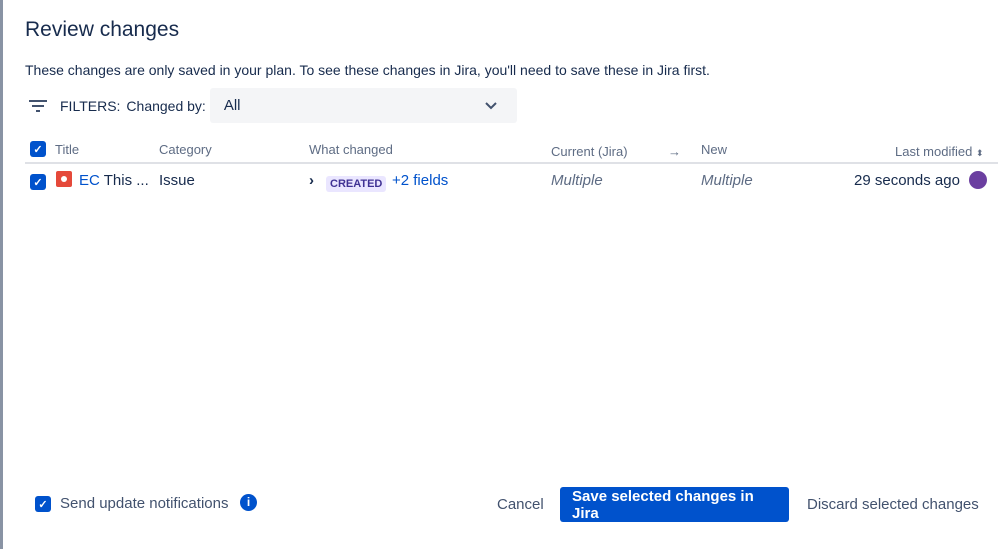  I want to click on background-edge, so click(1, 274).